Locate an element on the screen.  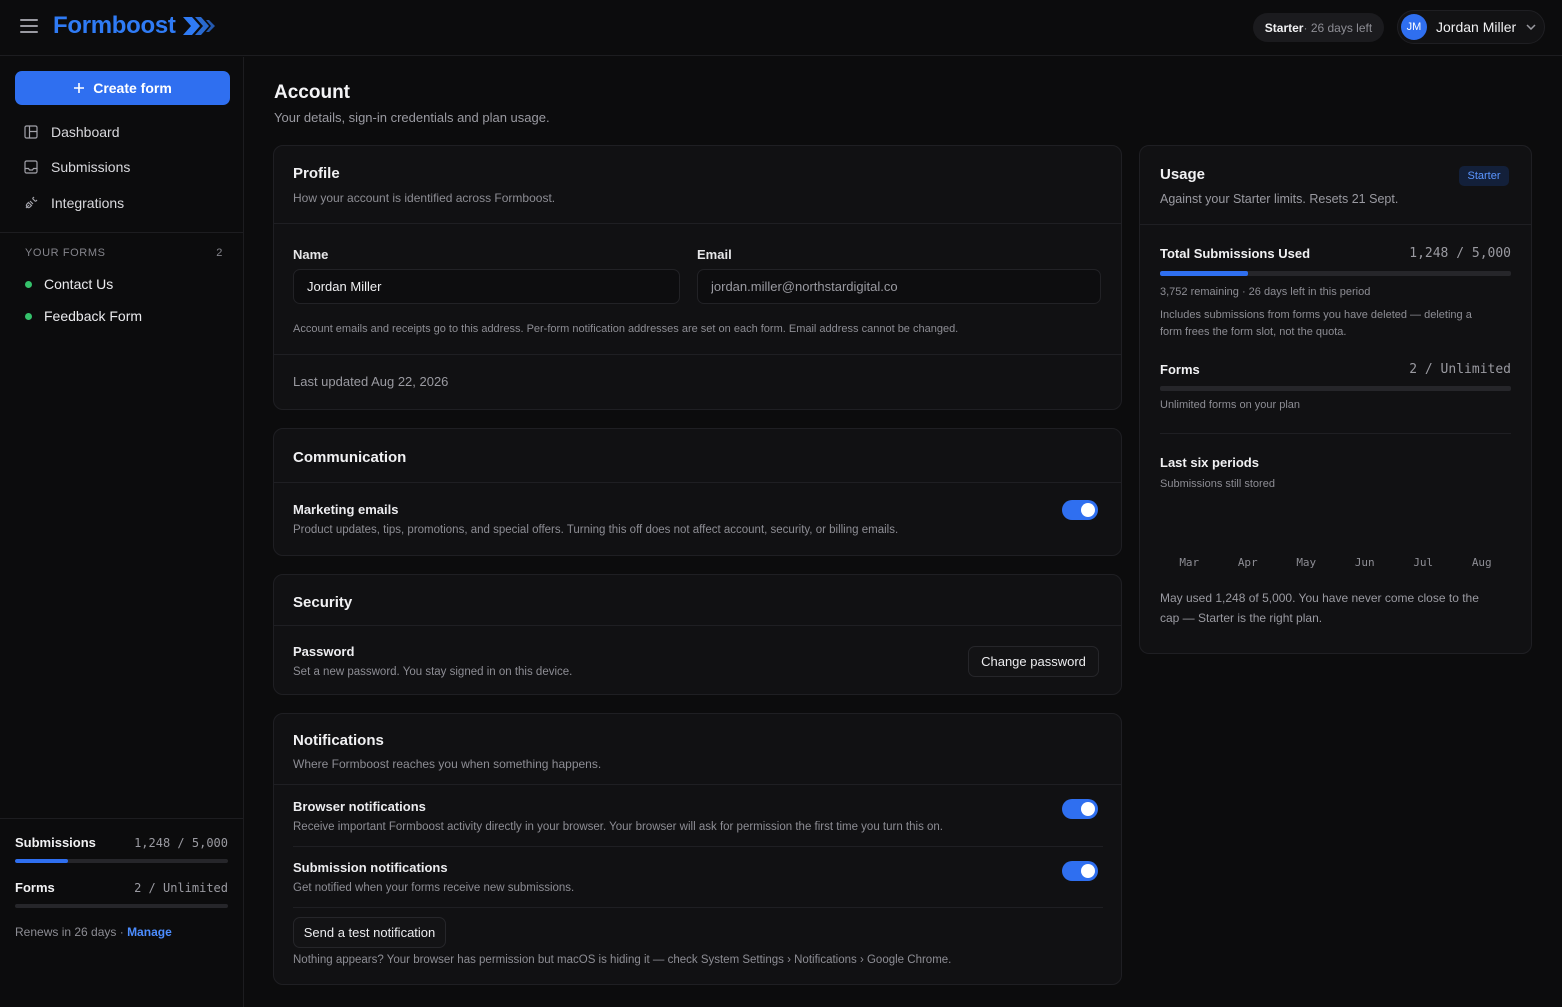
periods-chart-axis: Mar Apr May Jun Jul Aug is located at coordinates (1335, 563).